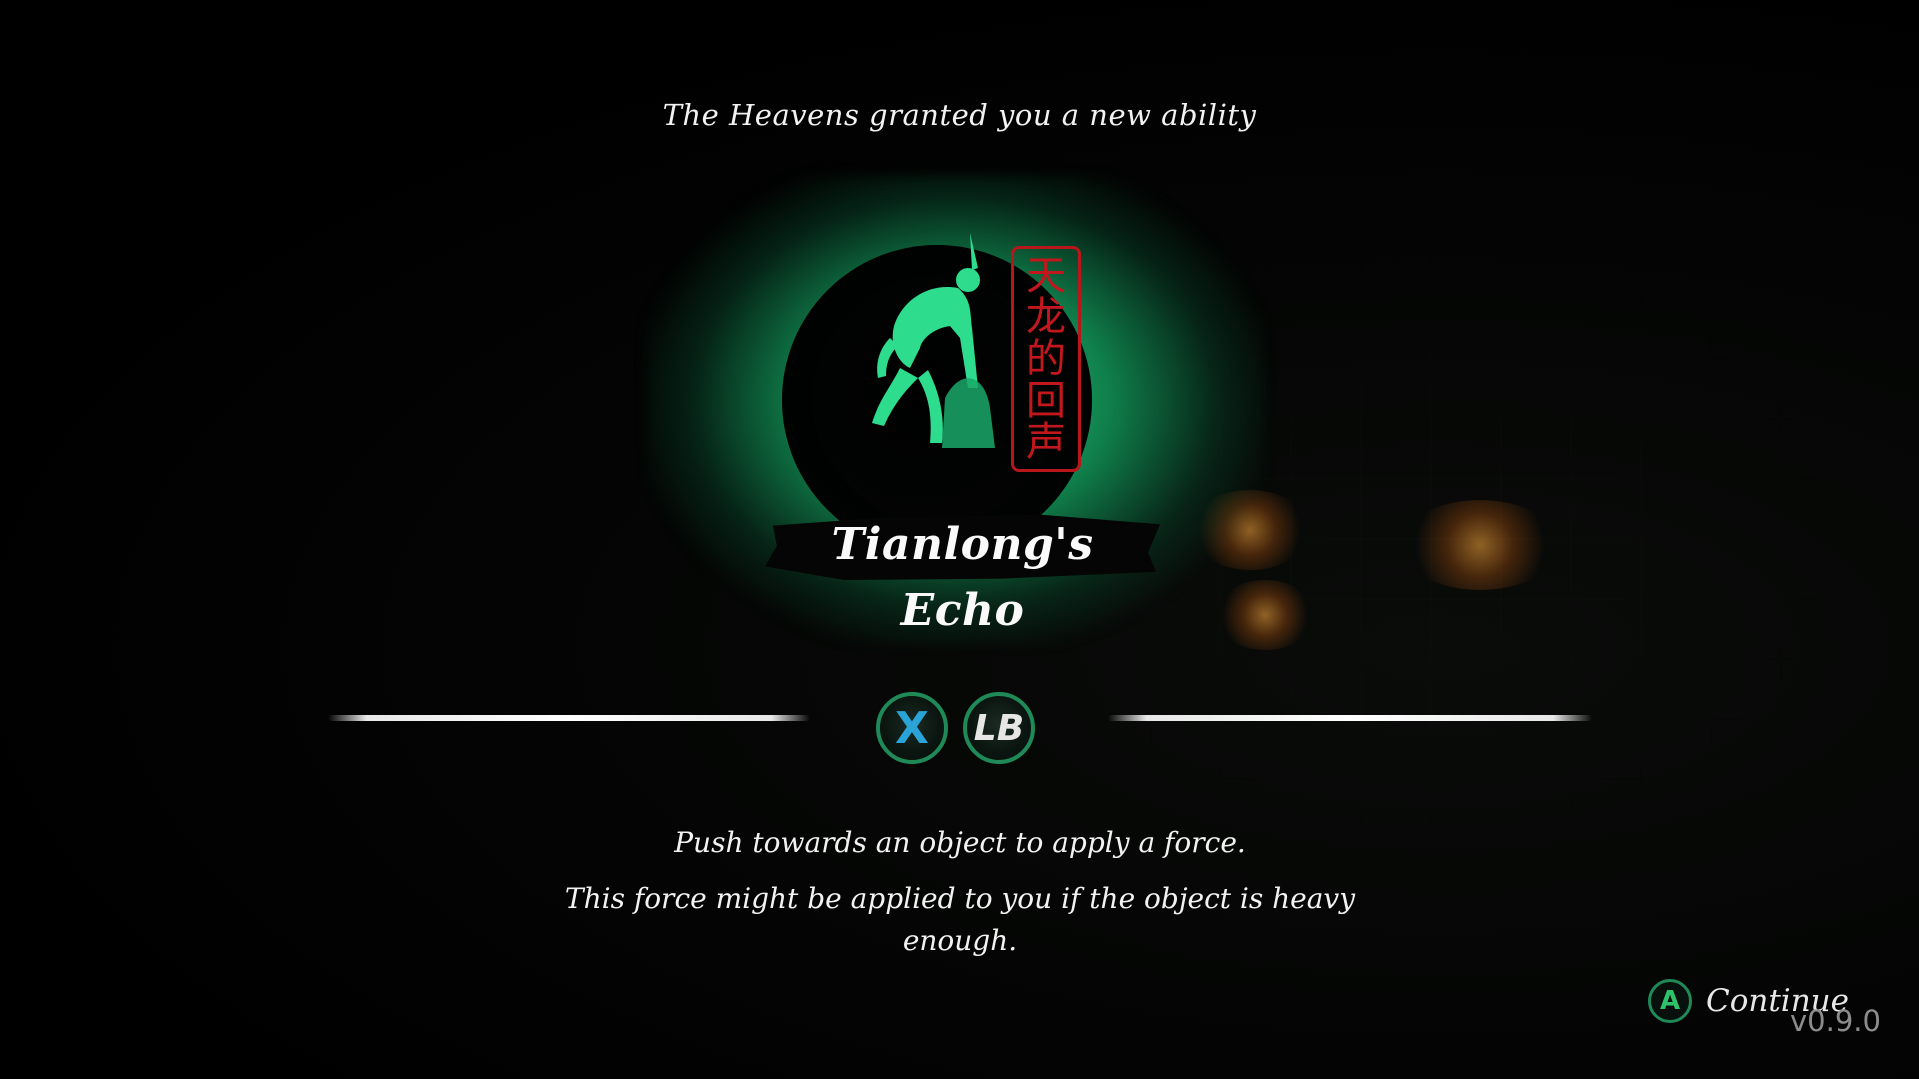 Image resolution: width=1919 pixels, height=1079 pixels. I want to click on a-button-icon: A, so click(1670, 1001).